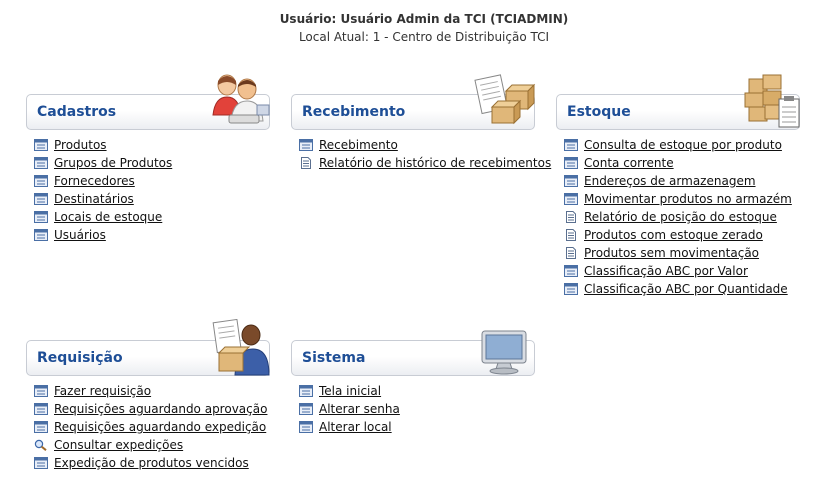  I want to click on section-header-estoque: Estoque, so click(678, 102).